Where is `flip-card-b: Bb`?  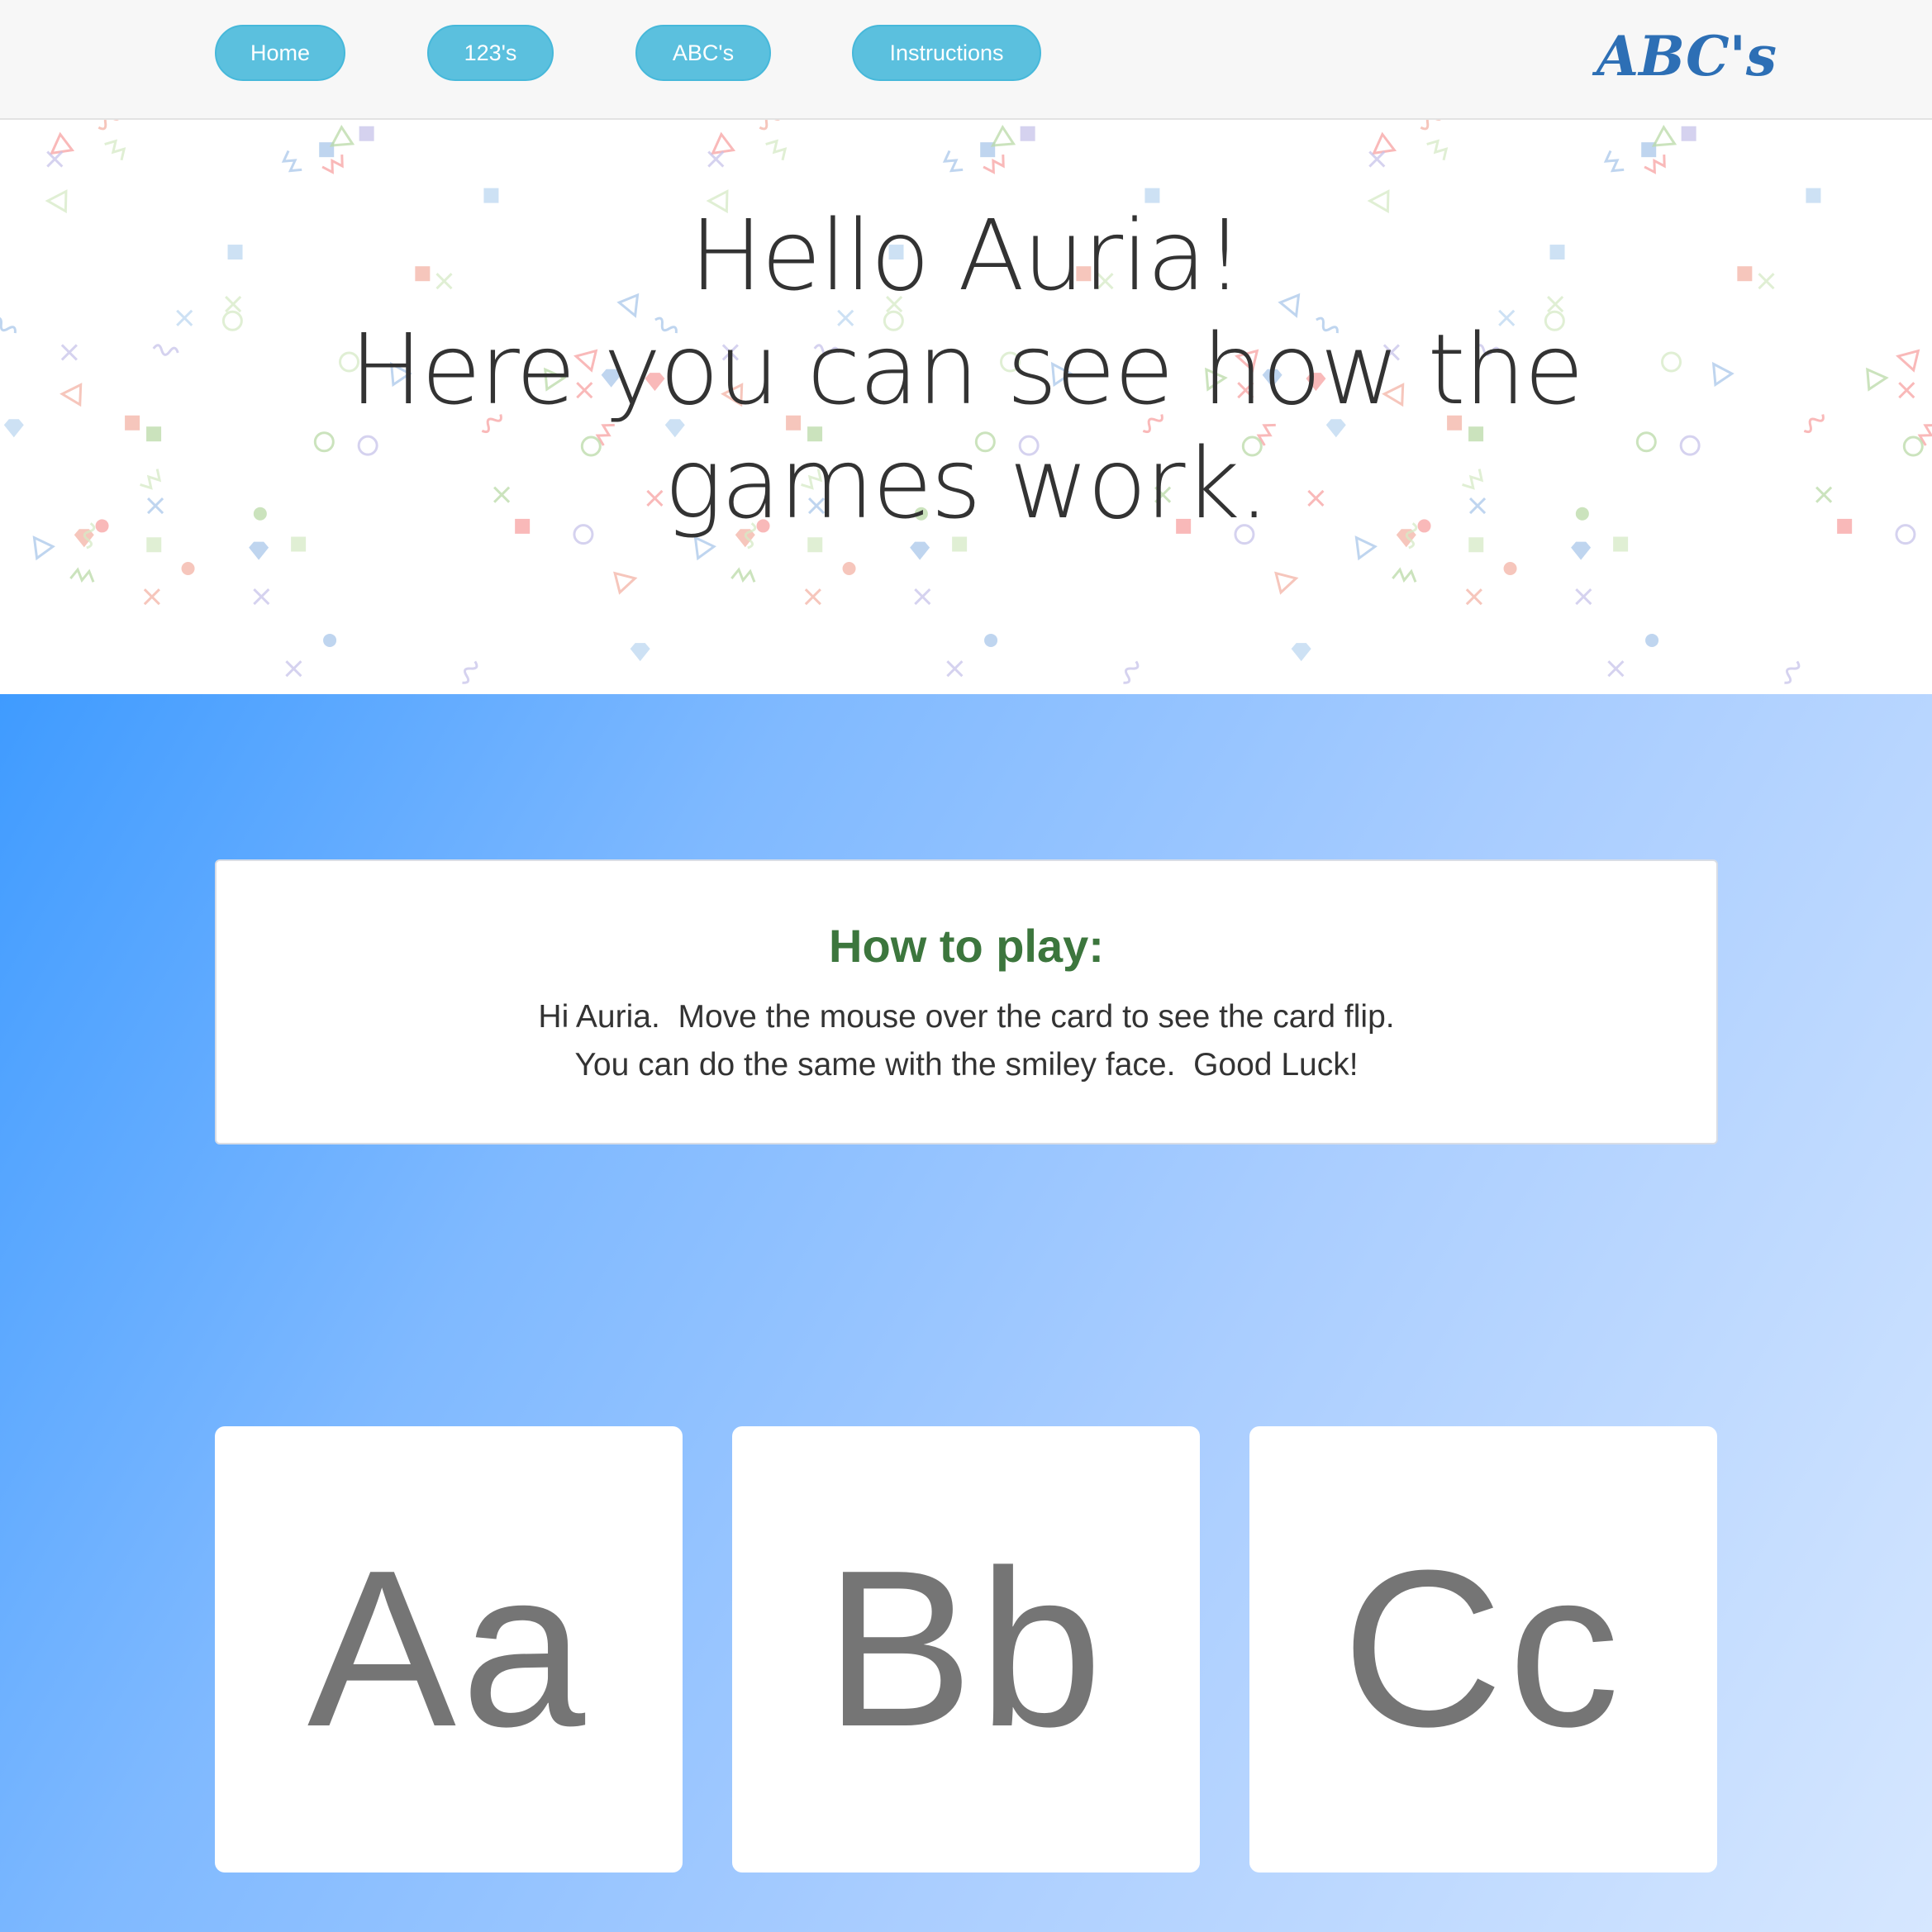
flip-card-b: Bb is located at coordinates (966, 1649).